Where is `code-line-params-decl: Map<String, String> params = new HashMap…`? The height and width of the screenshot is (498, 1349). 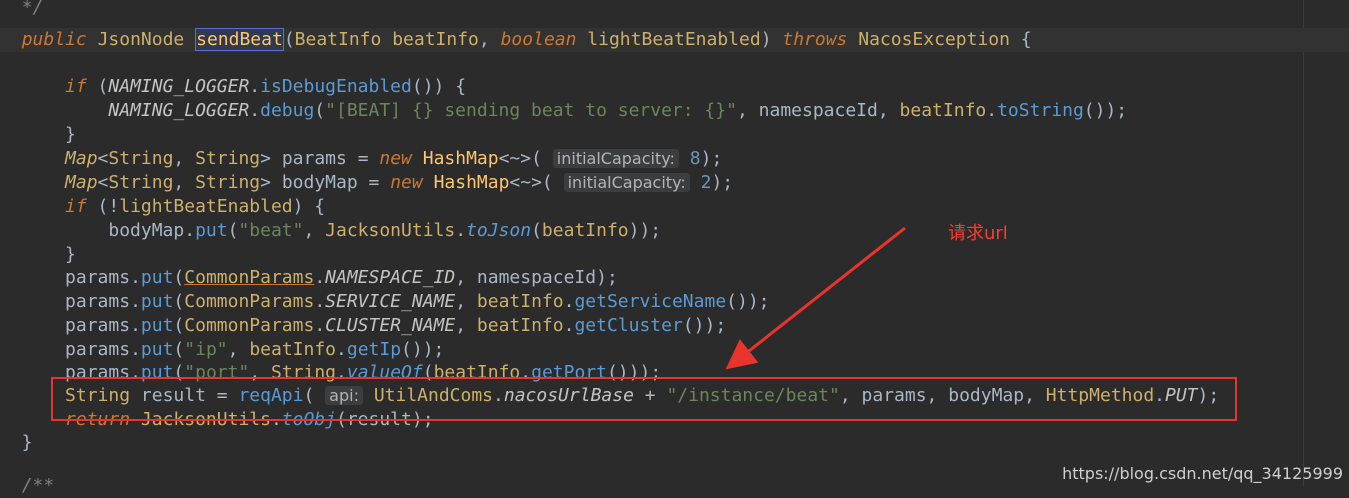 code-line-params-decl: Map<String, String> params = new HashMap… is located at coordinates (394, 158).